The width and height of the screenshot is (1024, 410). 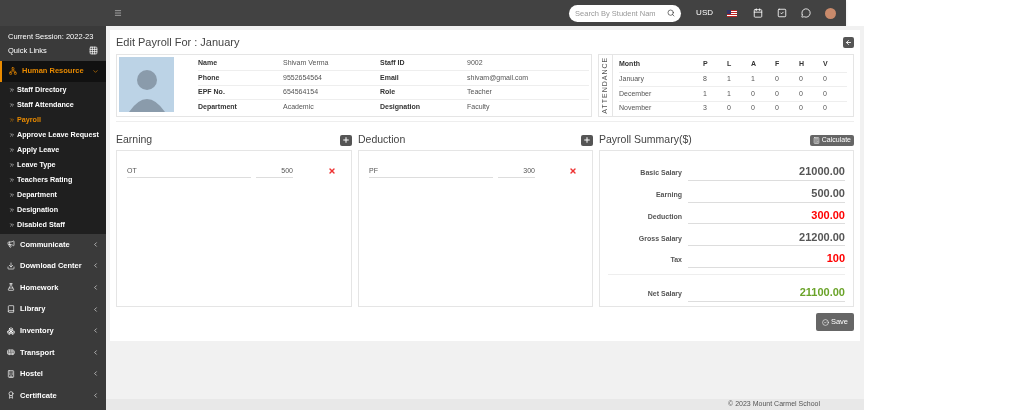 What do you see at coordinates (134, 140) in the screenshot?
I see `section-title: Earning` at bounding box center [134, 140].